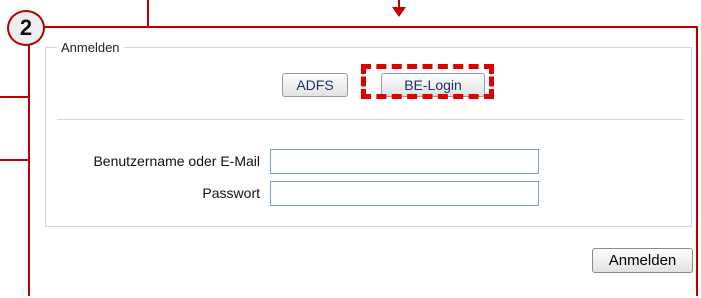 The image size is (701, 298). What do you see at coordinates (176, 161) in the screenshot?
I see `username-label: Benutzername oder E-Mail` at bounding box center [176, 161].